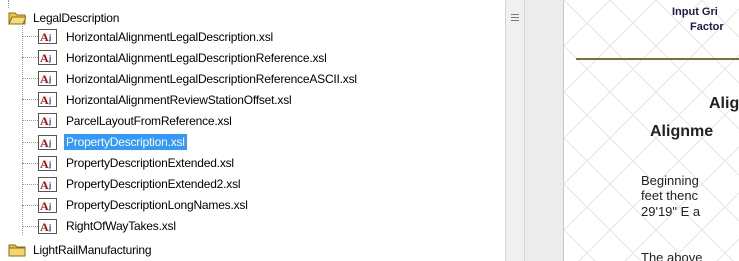 This screenshot has width=739, height=261. What do you see at coordinates (682, 131) in the screenshot?
I see `preview-title-line2: Alignme` at bounding box center [682, 131].